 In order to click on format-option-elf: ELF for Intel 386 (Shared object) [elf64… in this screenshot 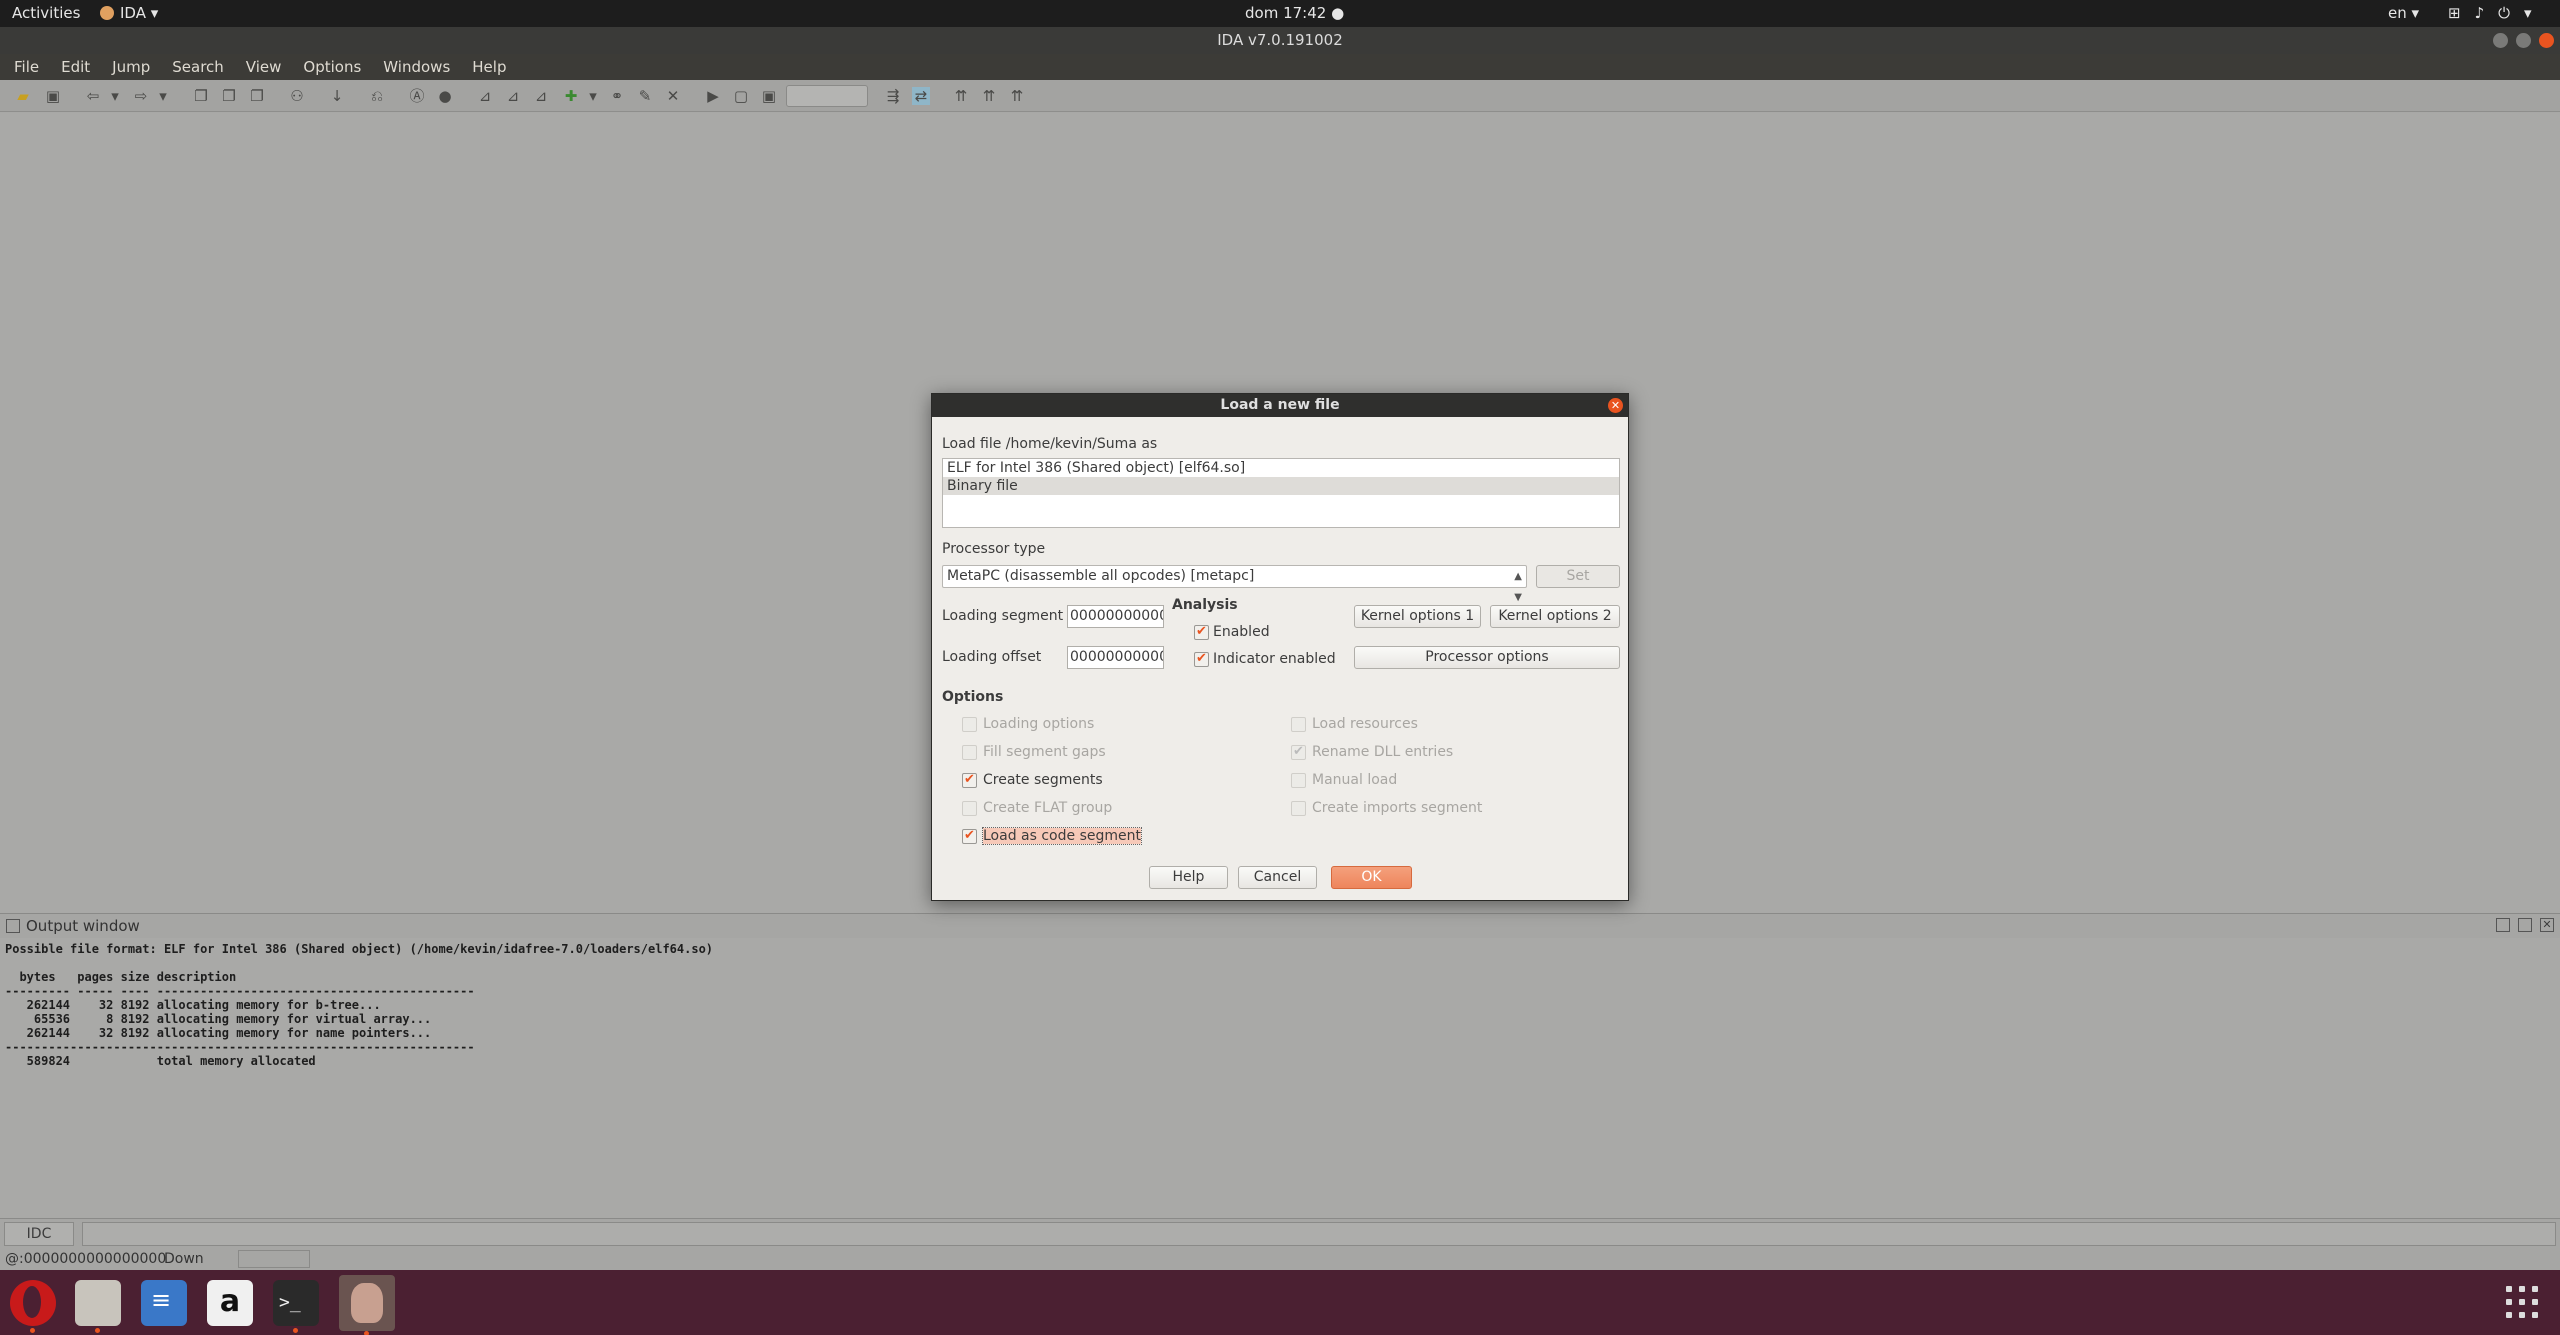, I will do `click(1281, 468)`.